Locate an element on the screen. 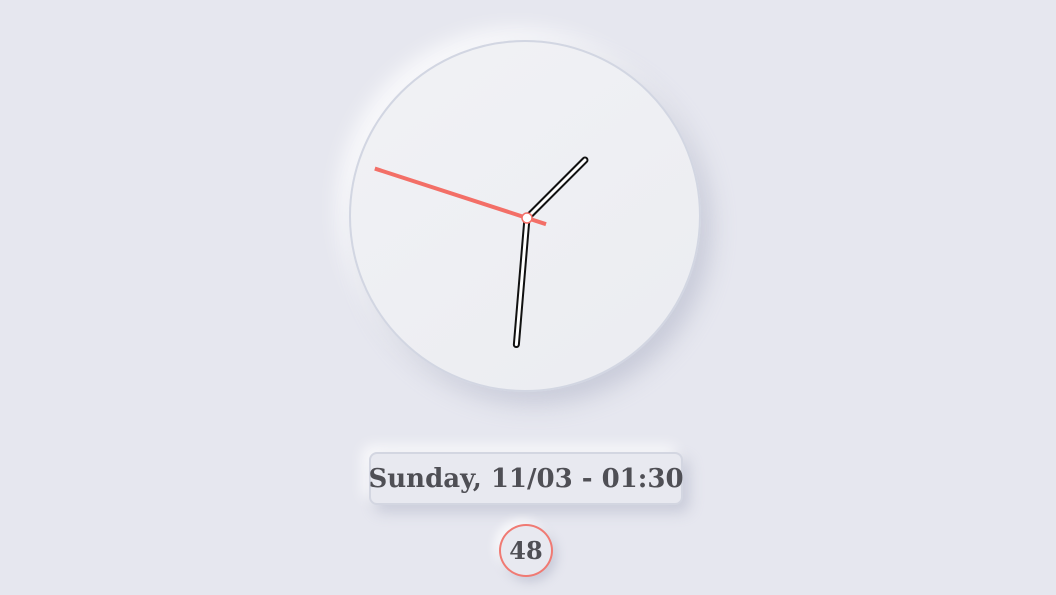 The image size is (1056, 595). minute-hand is located at coordinates (521, 281).